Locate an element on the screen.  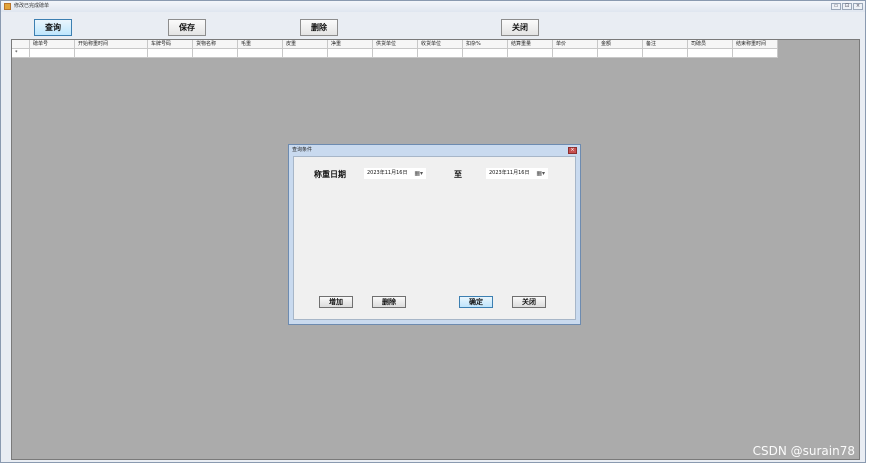
column-header: 货物名称 is located at coordinates (215, 44).